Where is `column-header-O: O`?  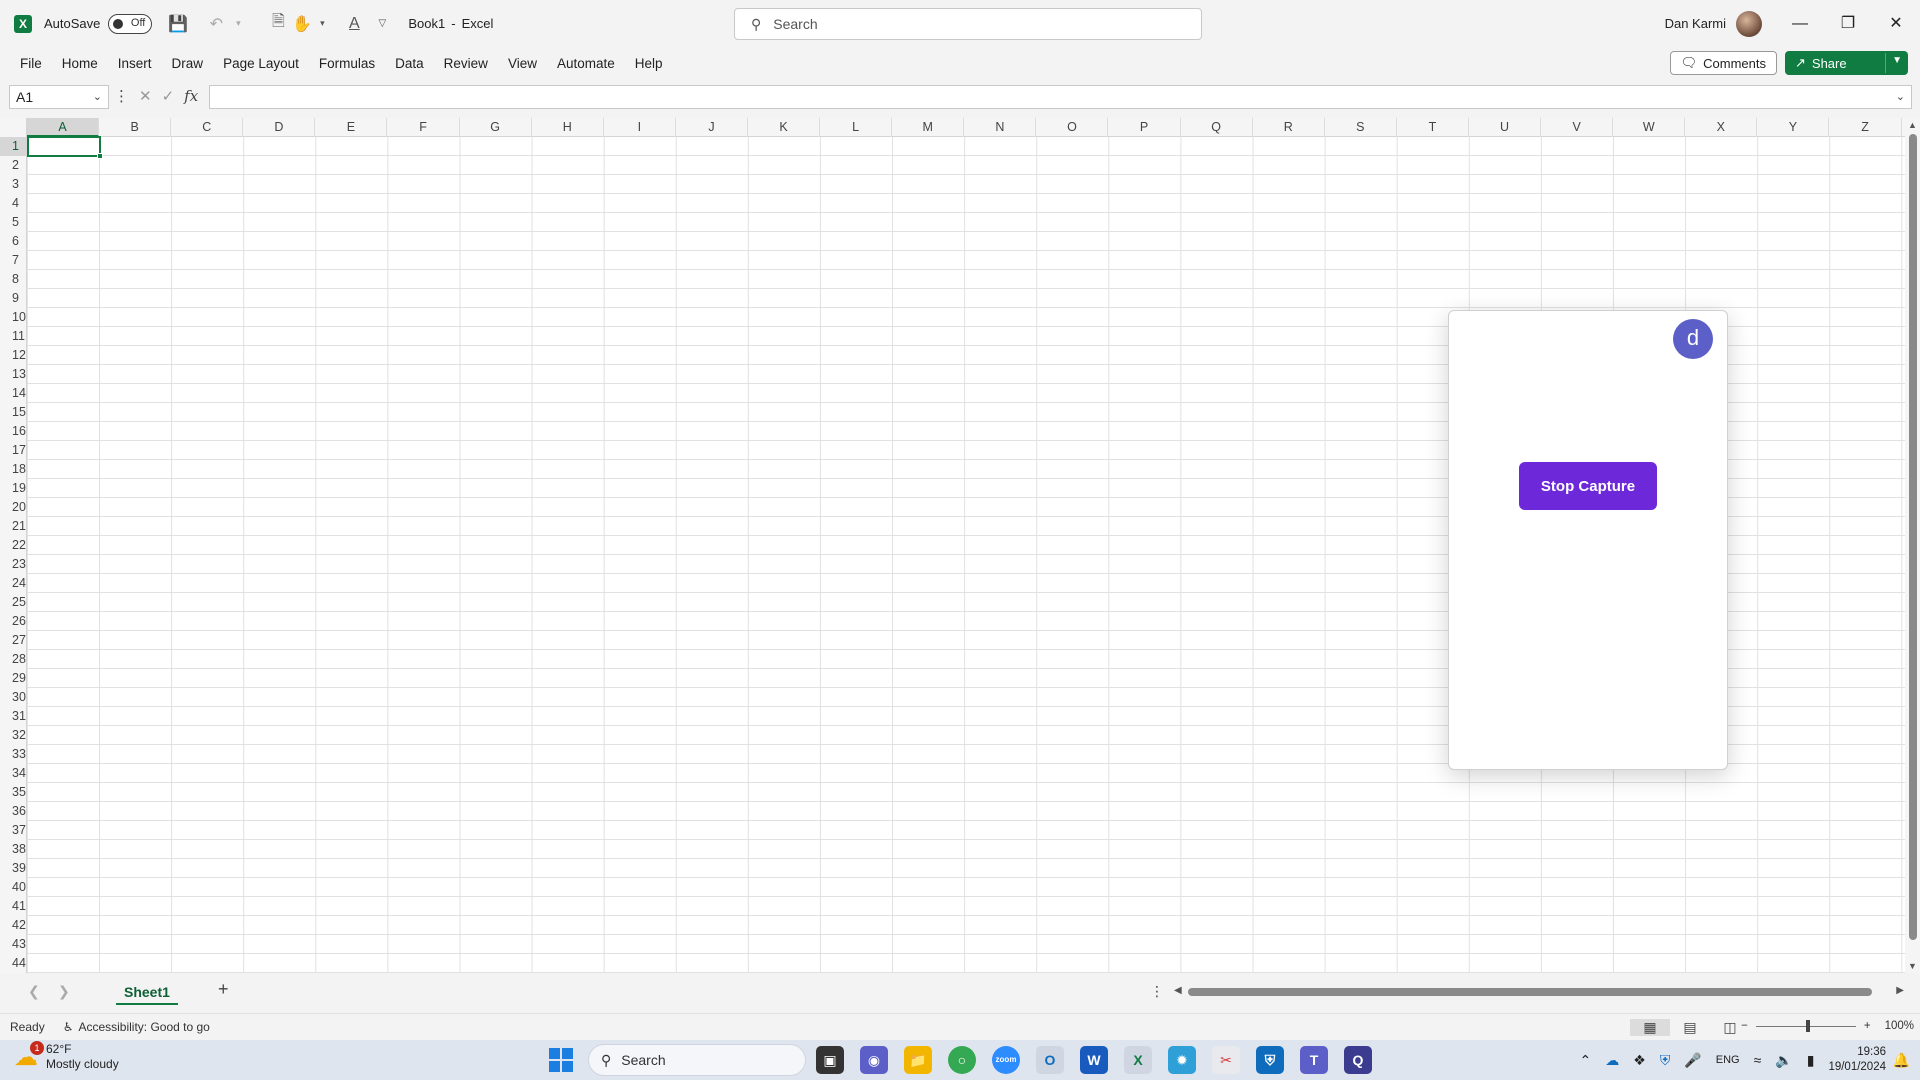
column-header-O: O is located at coordinates (1072, 127).